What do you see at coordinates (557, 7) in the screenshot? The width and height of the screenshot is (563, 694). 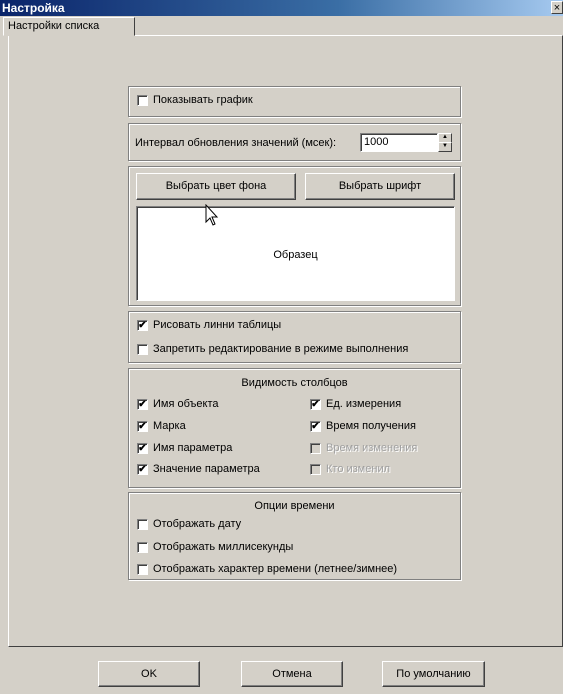 I see `close-icon: ×` at bounding box center [557, 7].